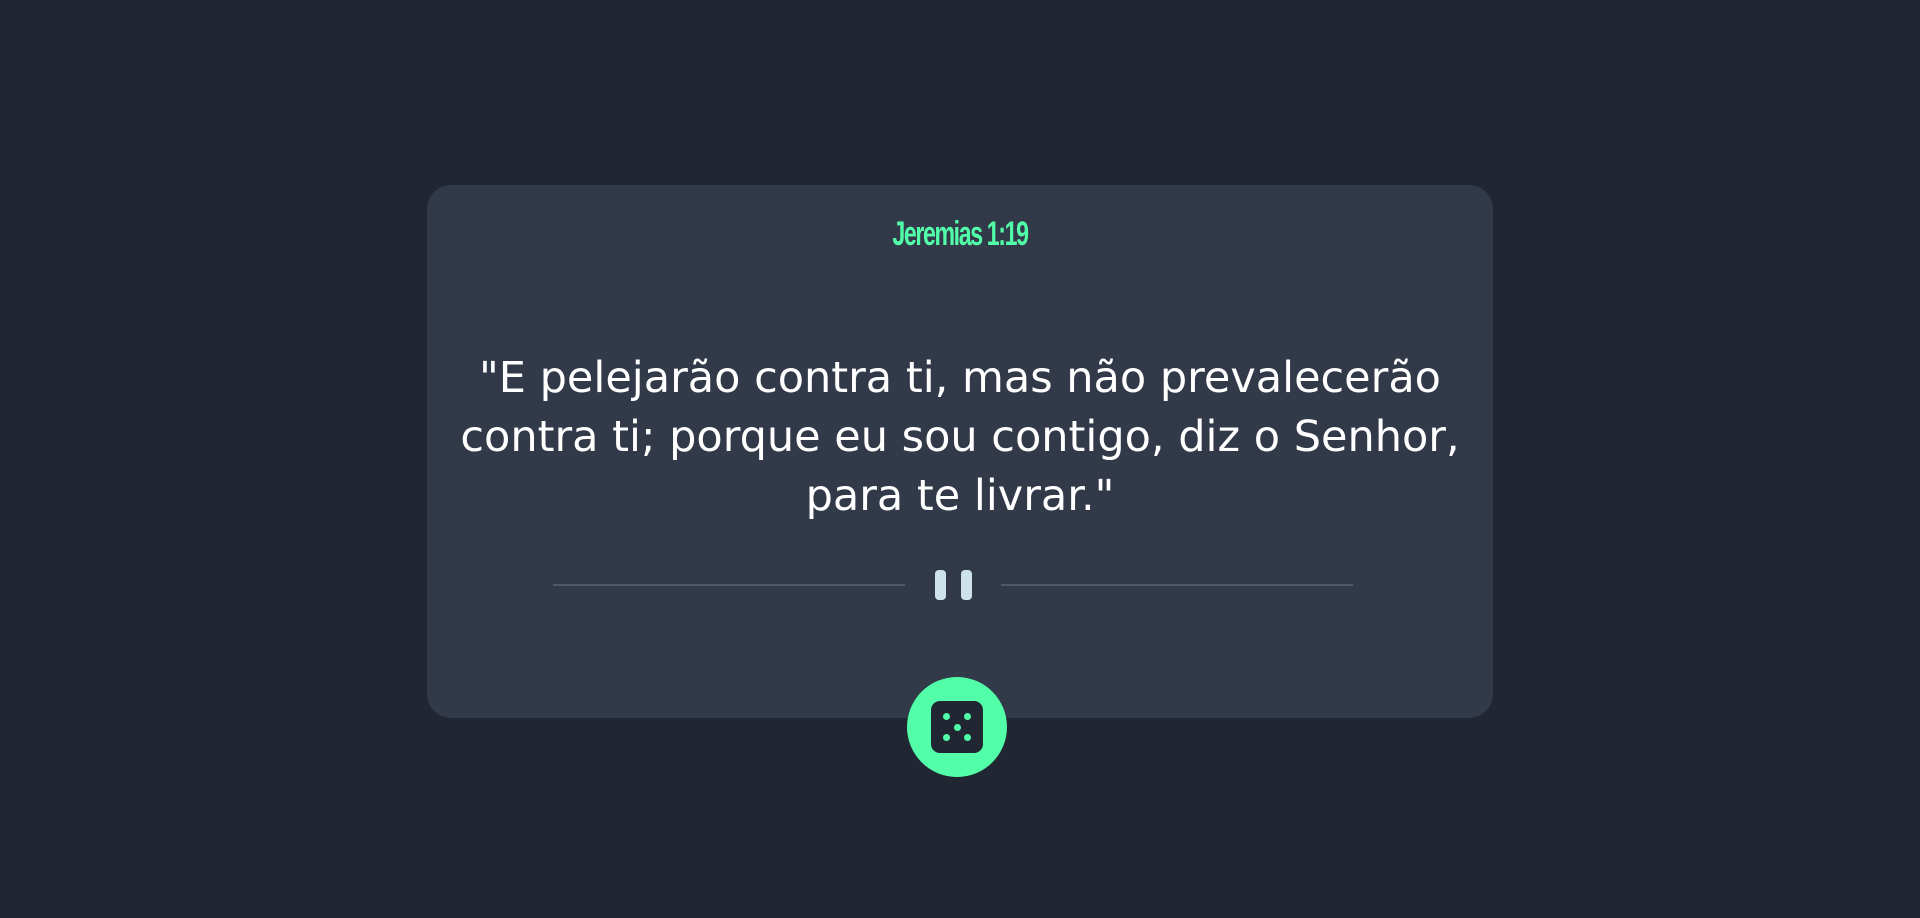 This screenshot has width=1920, height=918. I want to click on divider-line-left, so click(729, 585).